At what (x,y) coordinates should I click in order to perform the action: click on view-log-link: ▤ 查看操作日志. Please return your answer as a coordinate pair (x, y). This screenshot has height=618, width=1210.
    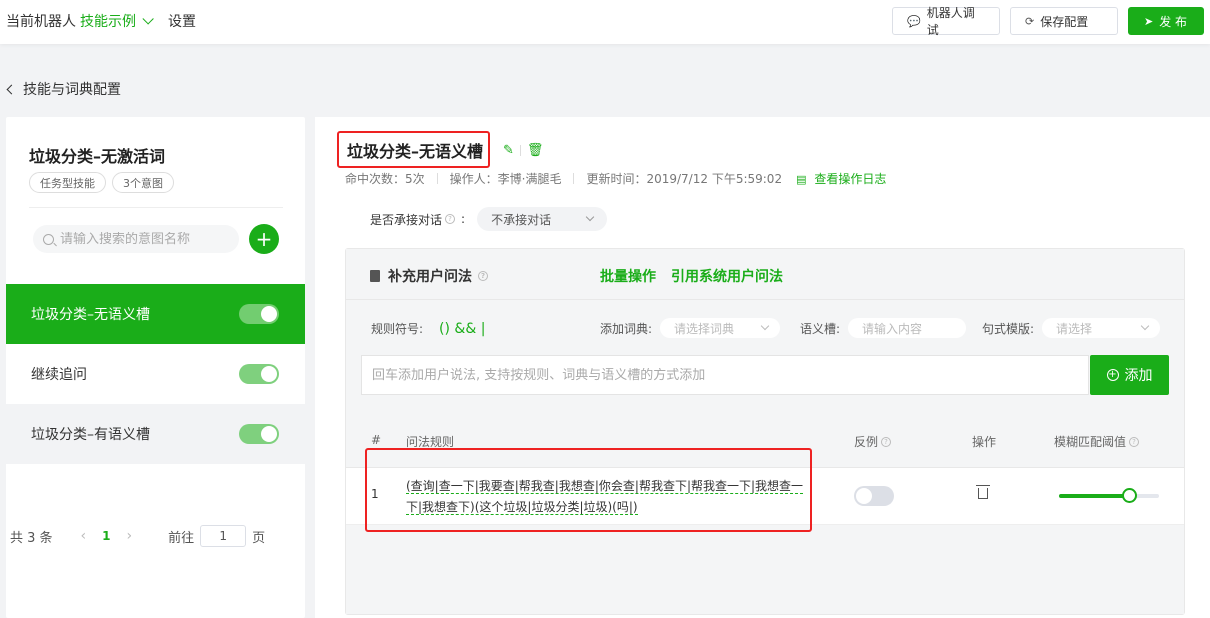
    Looking at the image, I should click on (841, 178).